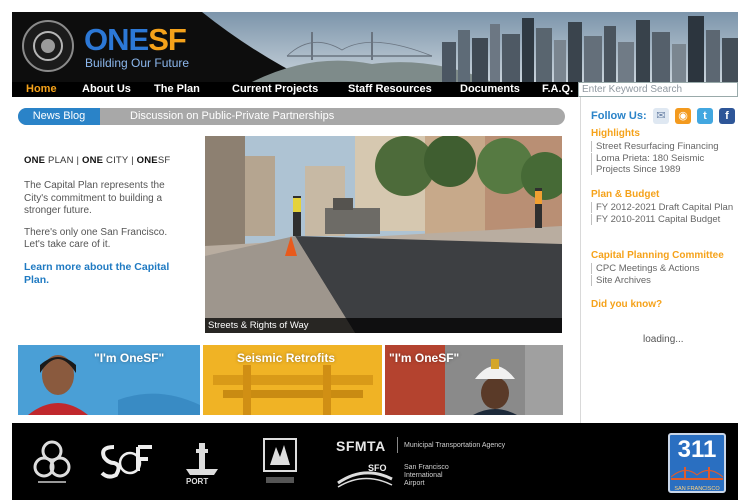  Describe the element at coordinates (292, 380) in the screenshot. I see `promo-seismic-retrofits: Seismic Retrofits` at that location.